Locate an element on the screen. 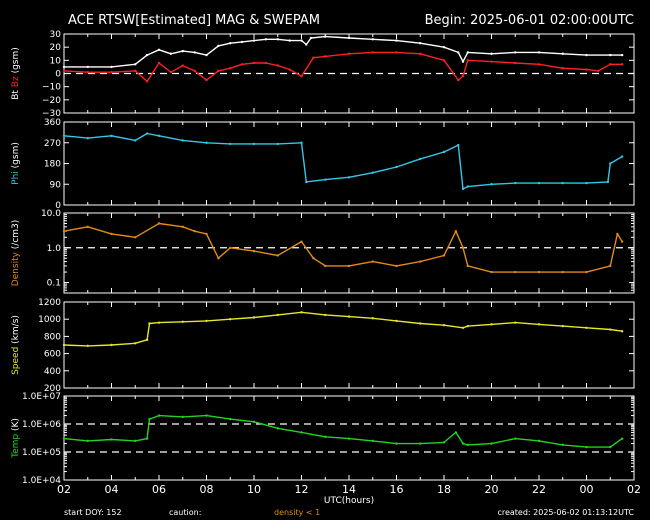 The image size is (650, 520). x-tick-label: 20 is located at coordinates (492, 489).